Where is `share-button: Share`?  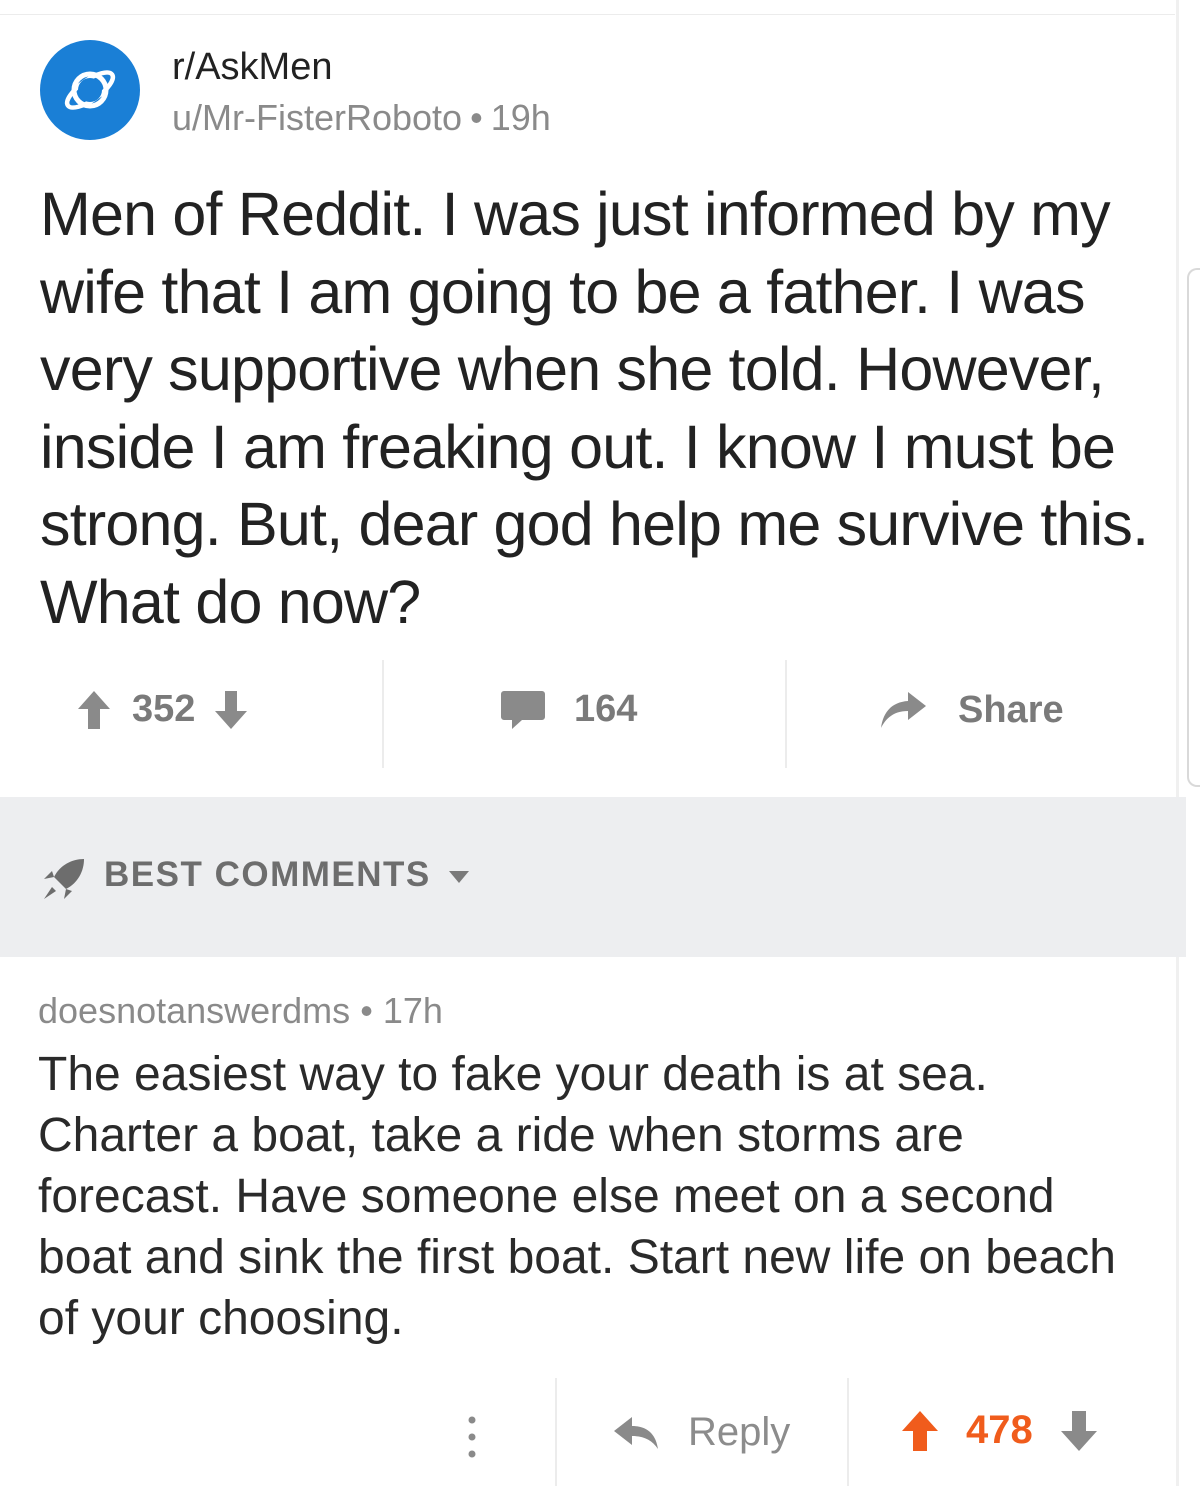 share-button: Share is located at coordinates (971, 710).